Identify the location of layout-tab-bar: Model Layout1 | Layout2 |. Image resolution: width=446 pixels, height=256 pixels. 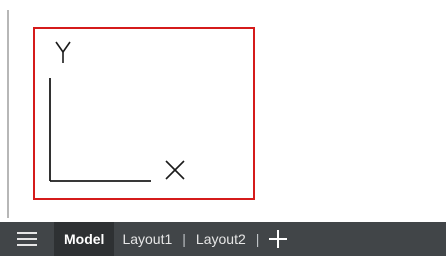
(223, 239).